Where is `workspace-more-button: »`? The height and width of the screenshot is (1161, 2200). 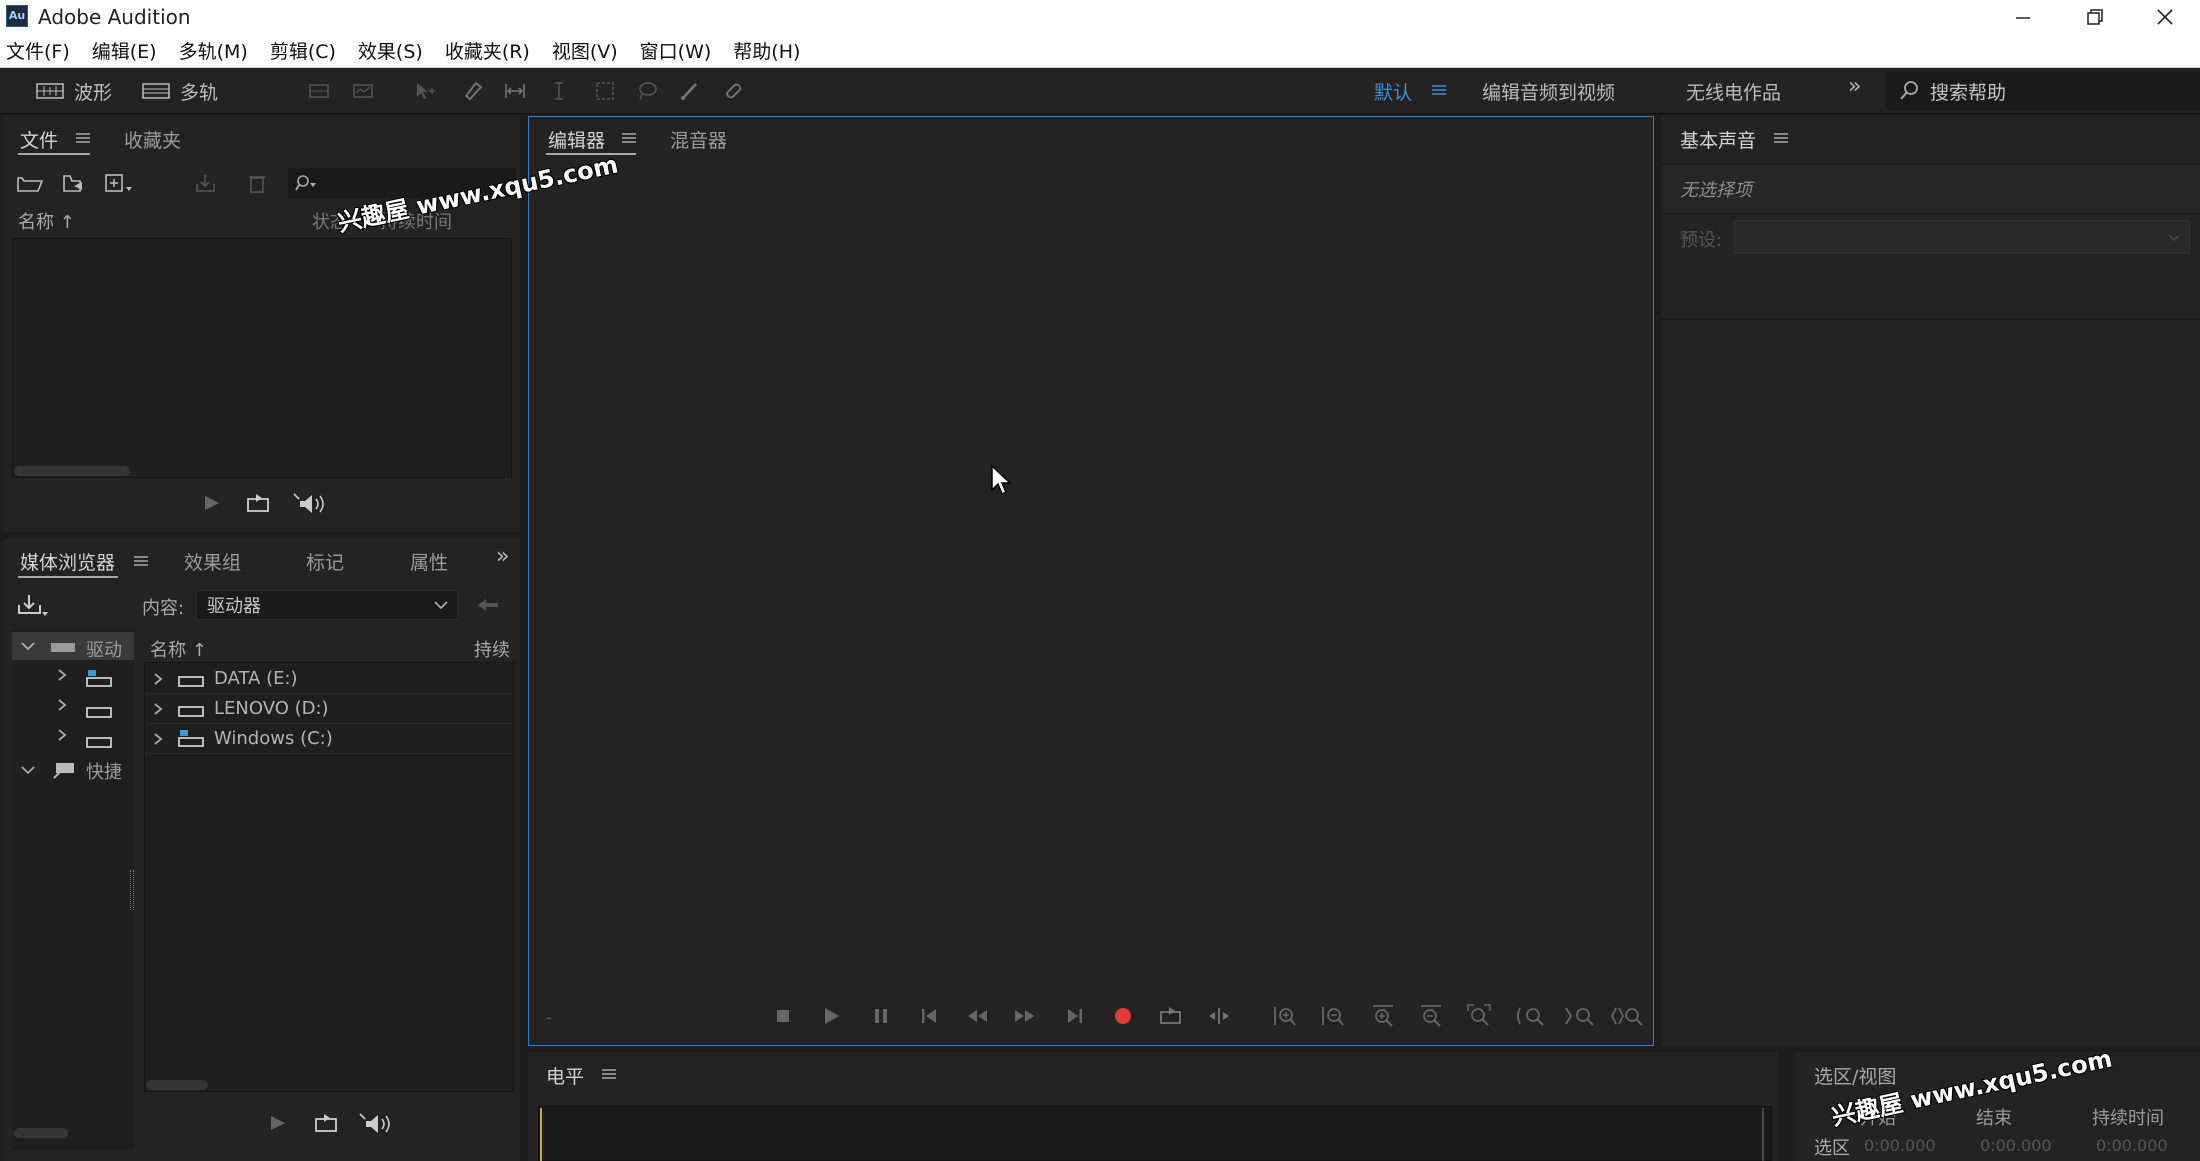 workspace-more-button: » is located at coordinates (1854, 86).